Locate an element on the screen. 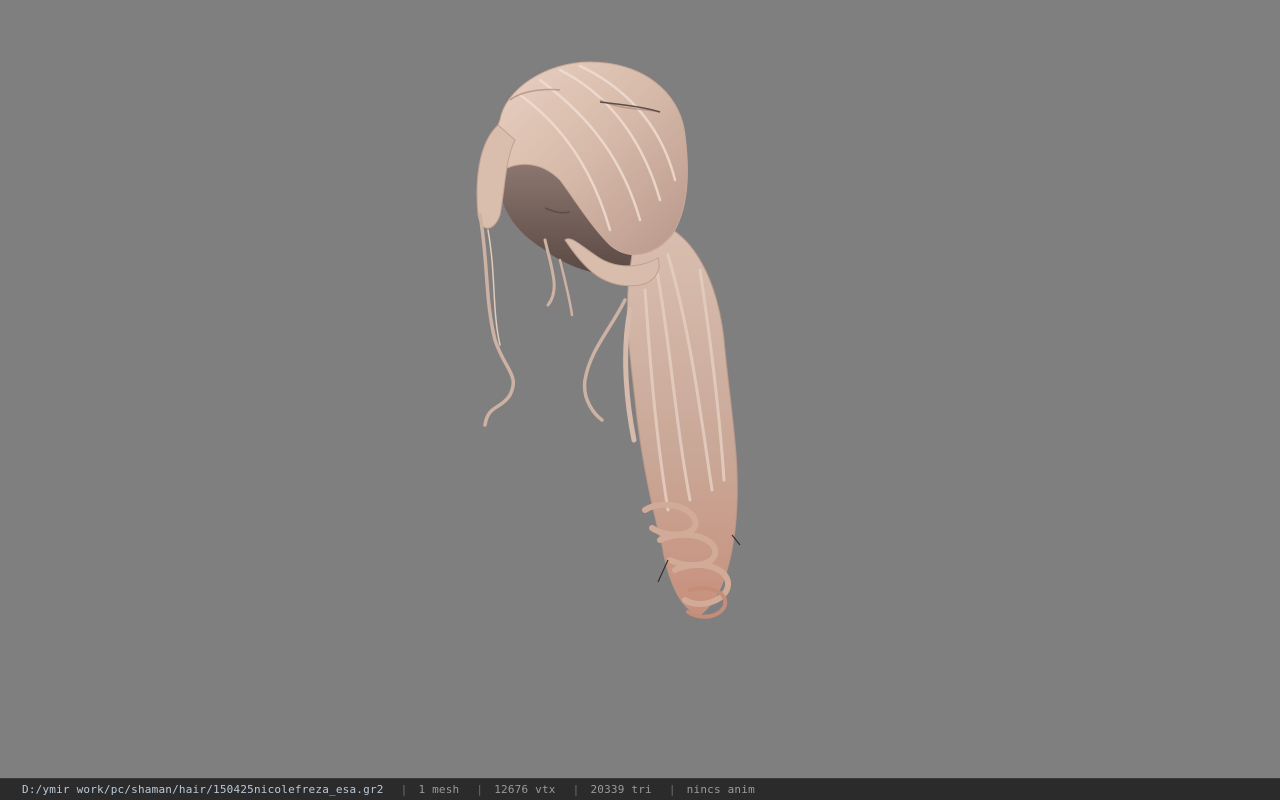  mesh-count: 1 mesh is located at coordinates (439, 789).